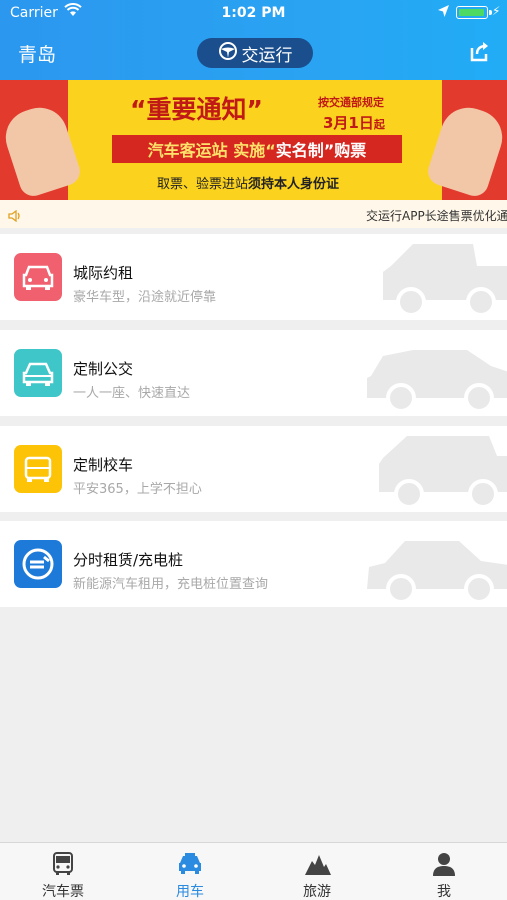 The height and width of the screenshot is (900, 507). What do you see at coordinates (480, 53) in the screenshot?
I see `share-icon` at bounding box center [480, 53].